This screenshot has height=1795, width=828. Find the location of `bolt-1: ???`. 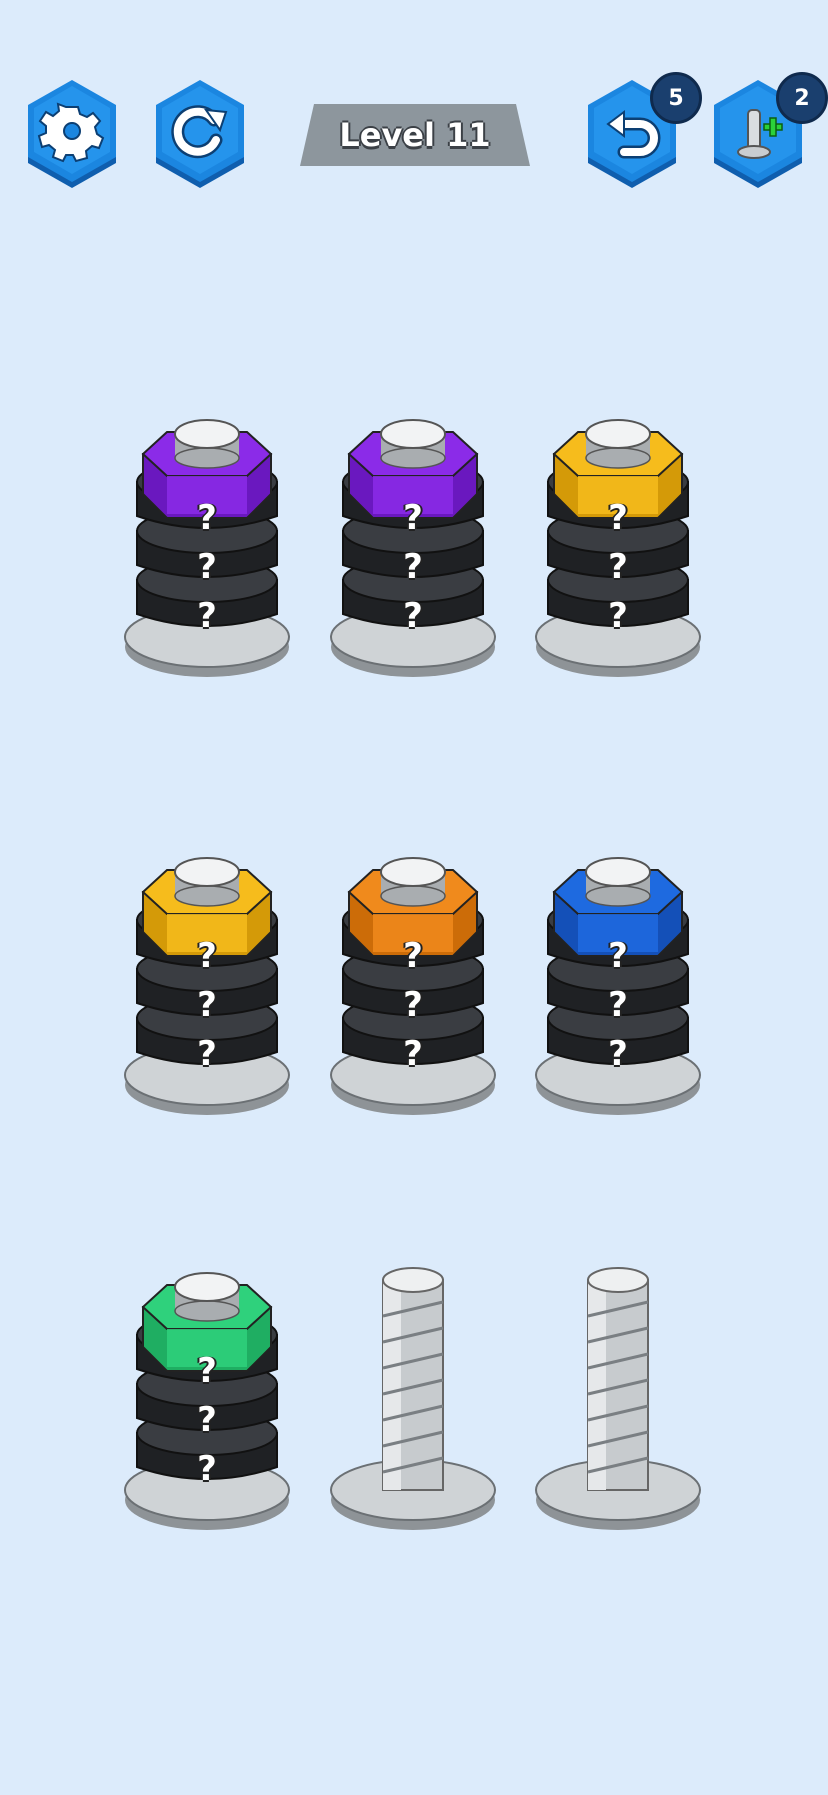

bolt-1: ??? is located at coordinates (207, 550).